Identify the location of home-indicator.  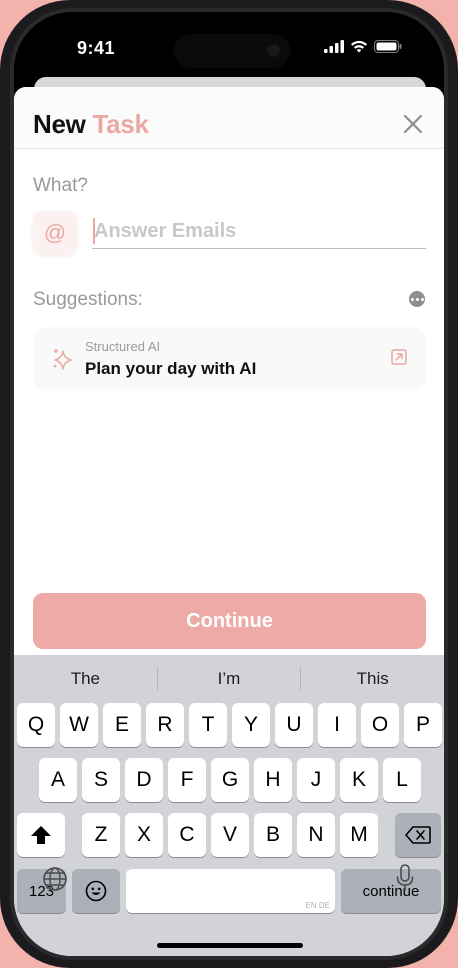
(230, 945).